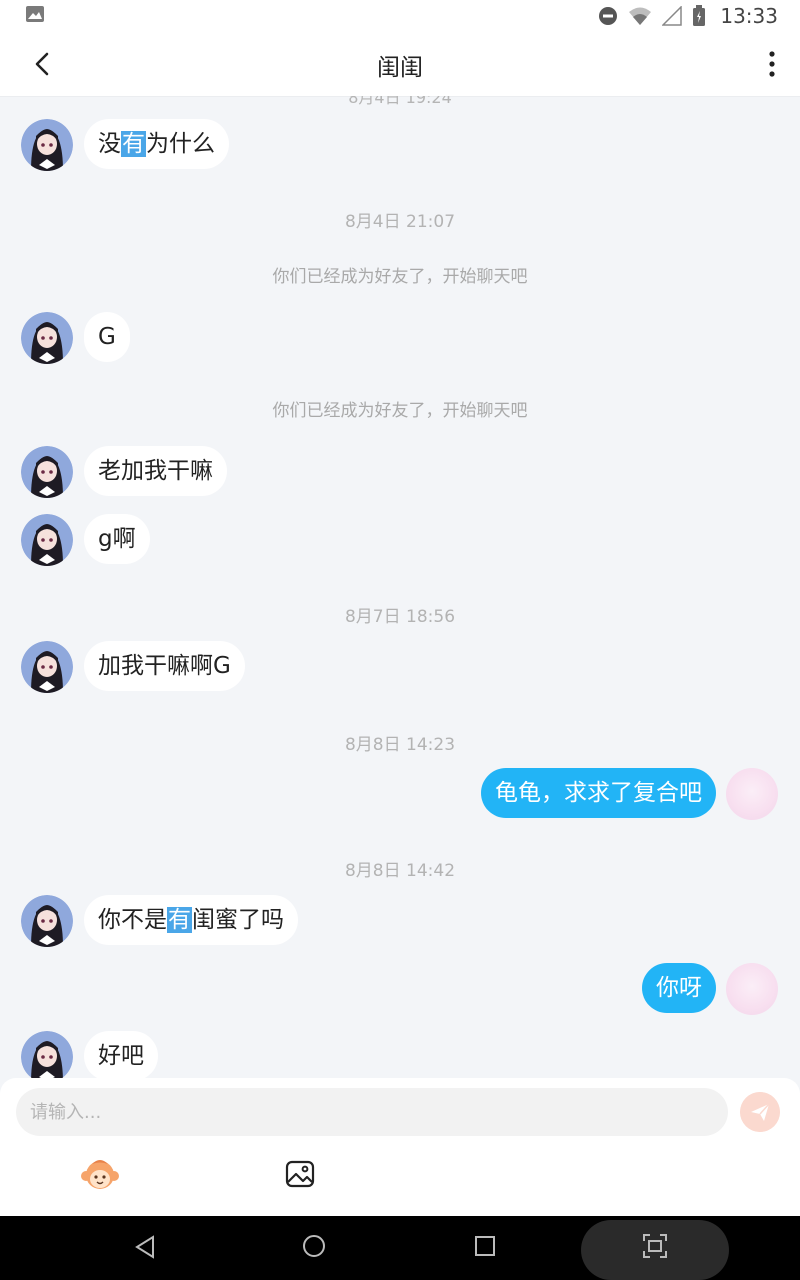  I want to click on screenshot-icon, so click(655, 1246).